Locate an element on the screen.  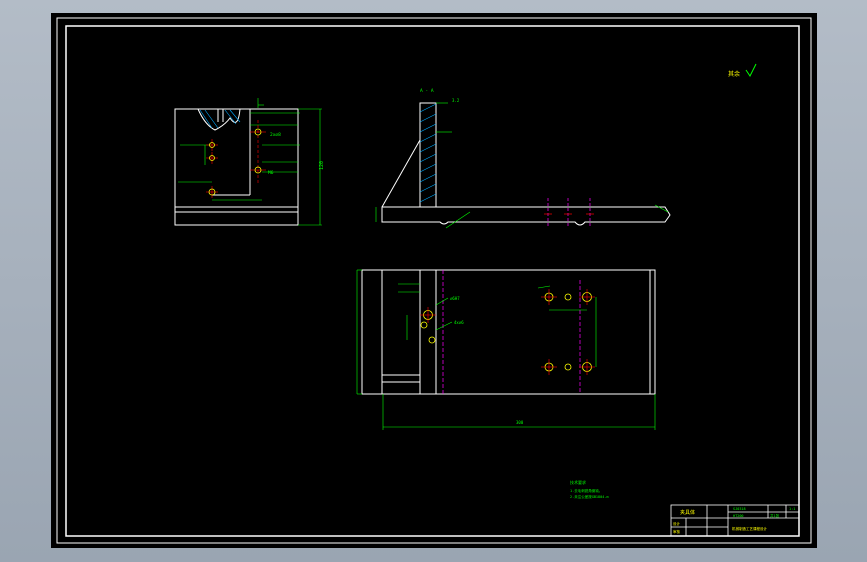
title-material: HT200 is located at coordinates (738, 516).